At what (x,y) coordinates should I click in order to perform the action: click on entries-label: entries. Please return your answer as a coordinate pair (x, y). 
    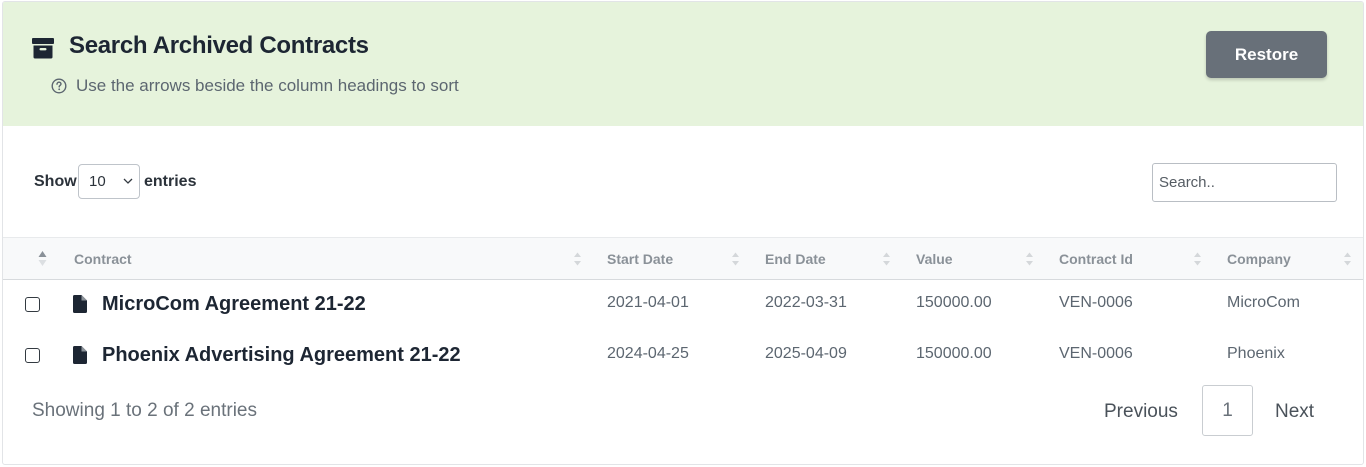
    Looking at the image, I should click on (170, 181).